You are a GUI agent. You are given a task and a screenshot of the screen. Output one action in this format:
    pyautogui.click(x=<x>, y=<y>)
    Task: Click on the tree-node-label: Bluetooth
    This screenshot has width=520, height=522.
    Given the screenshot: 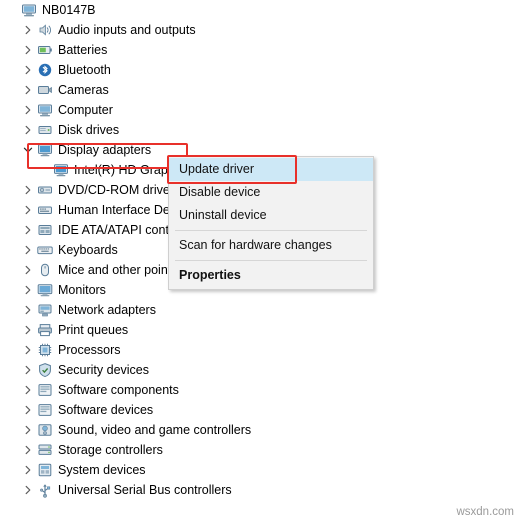 What is the action you would take?
    pyautogui.click(x=84, y=70)
    